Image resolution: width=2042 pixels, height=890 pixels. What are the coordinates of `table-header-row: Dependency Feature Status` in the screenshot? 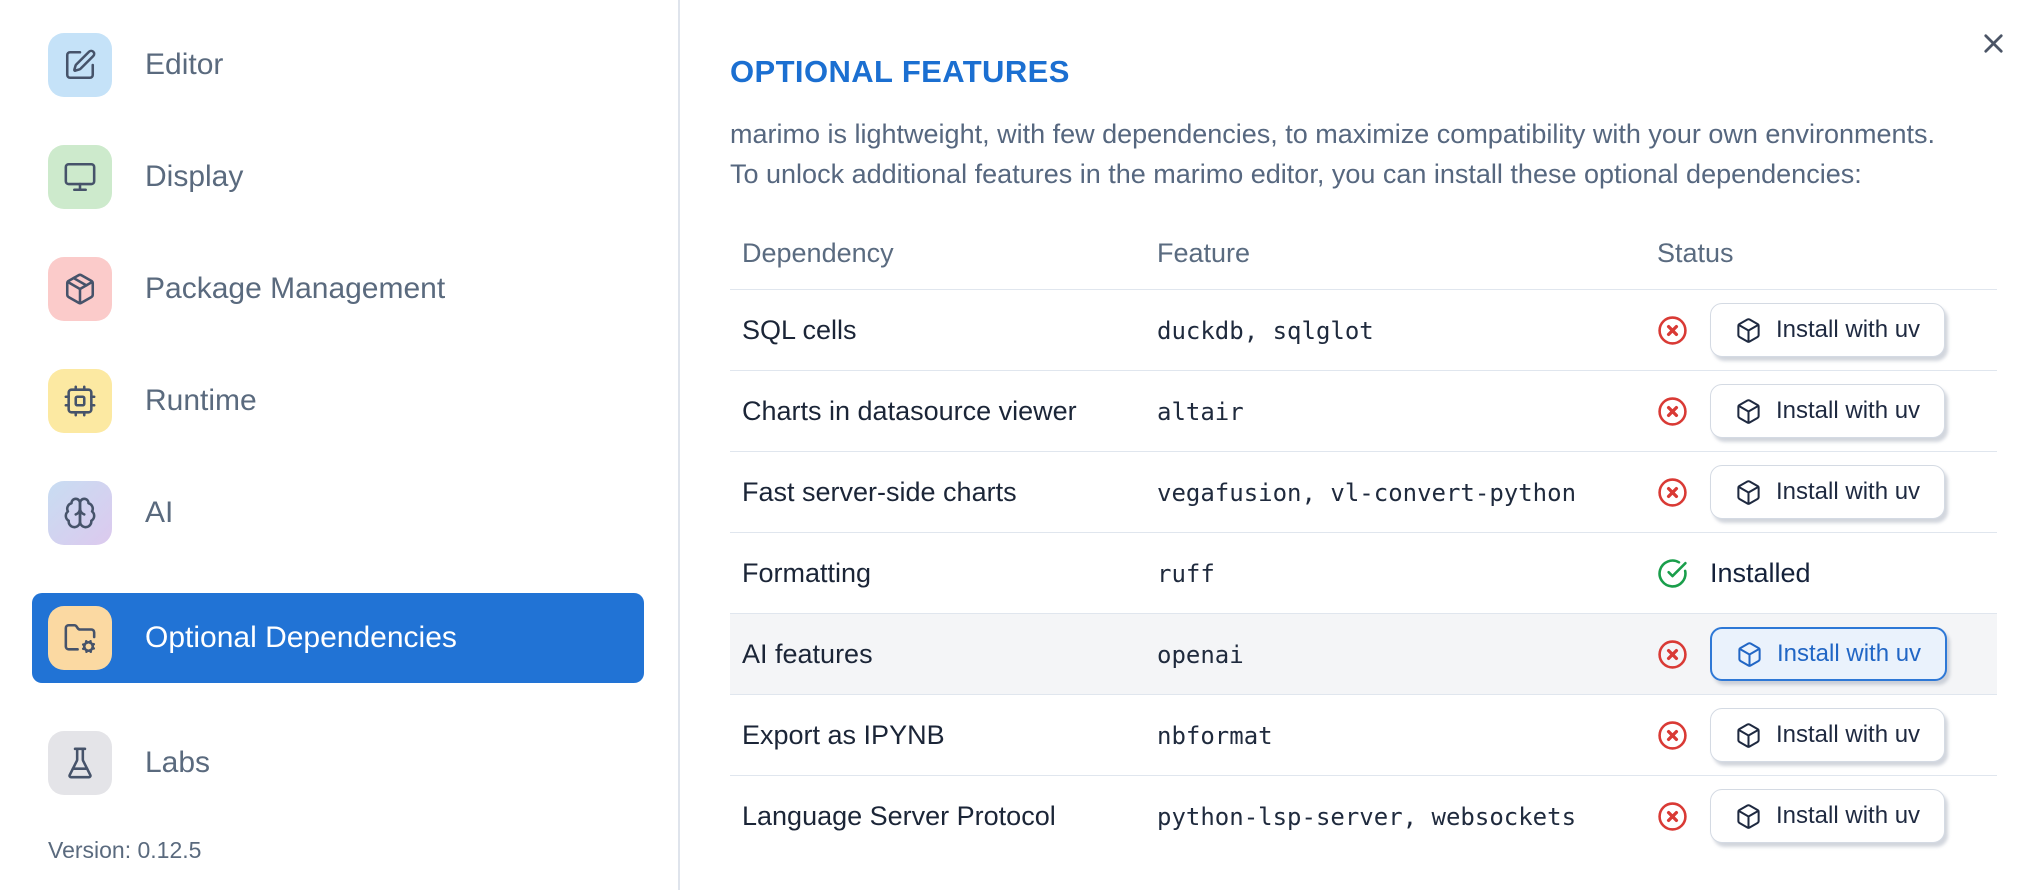 It's located at (1363, 258).